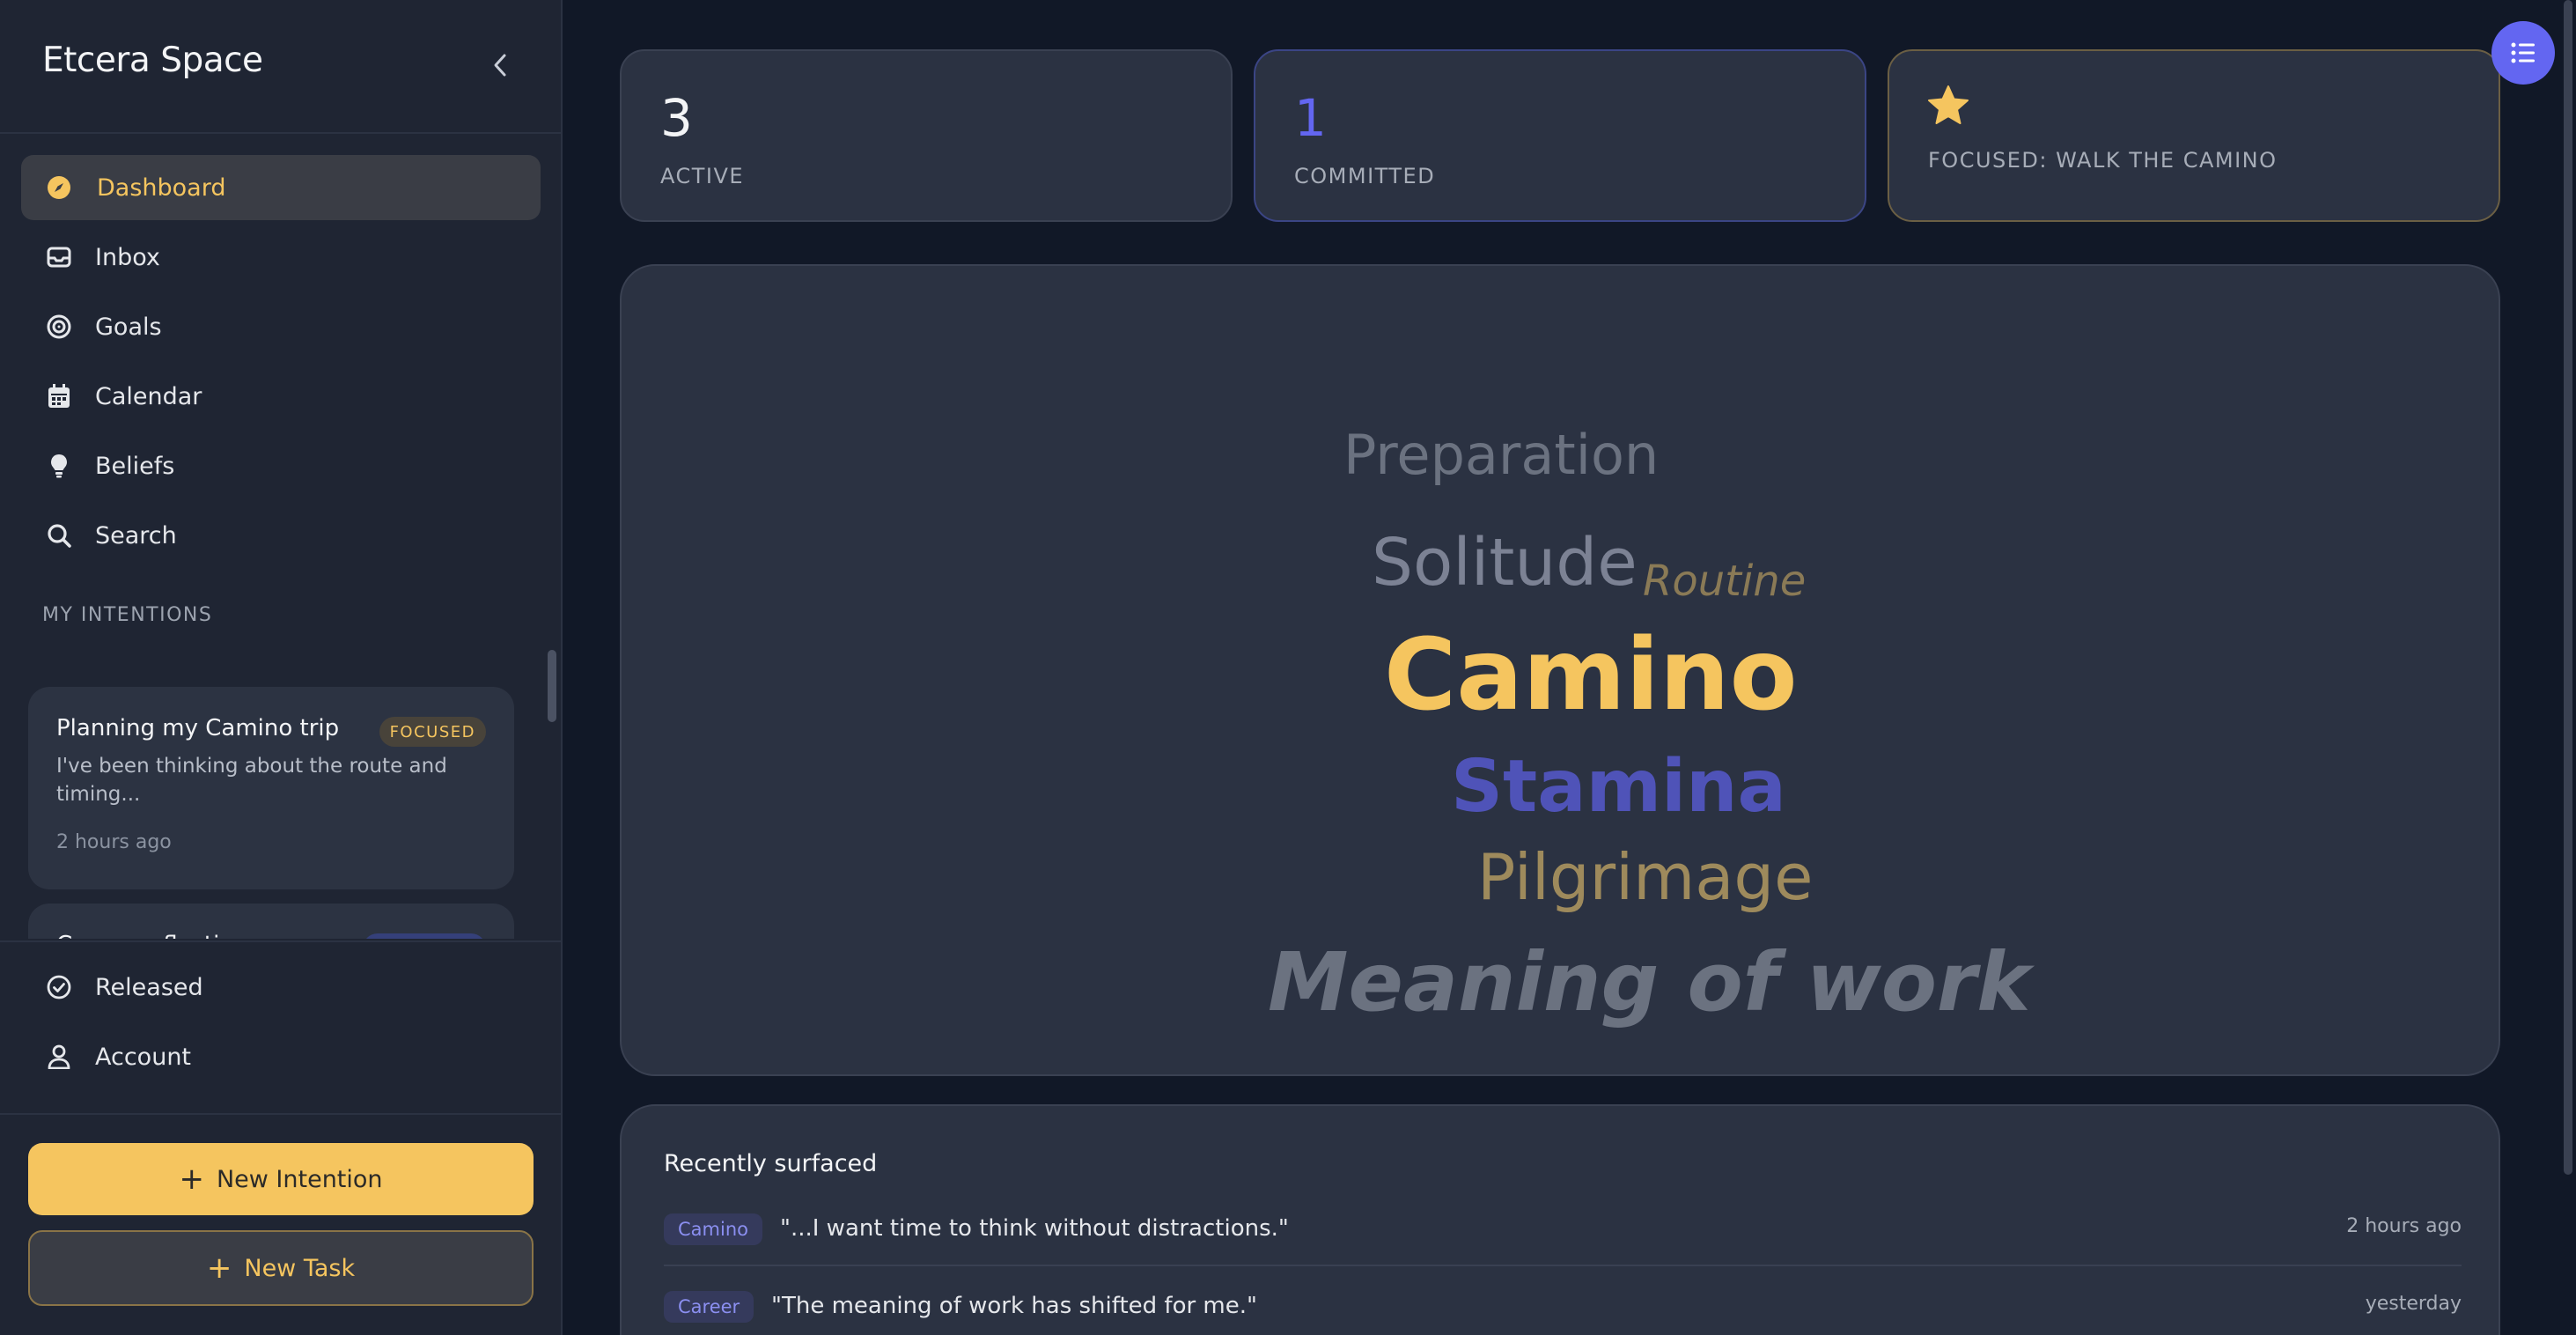  I want to click on target-icon, so click(59, 326).